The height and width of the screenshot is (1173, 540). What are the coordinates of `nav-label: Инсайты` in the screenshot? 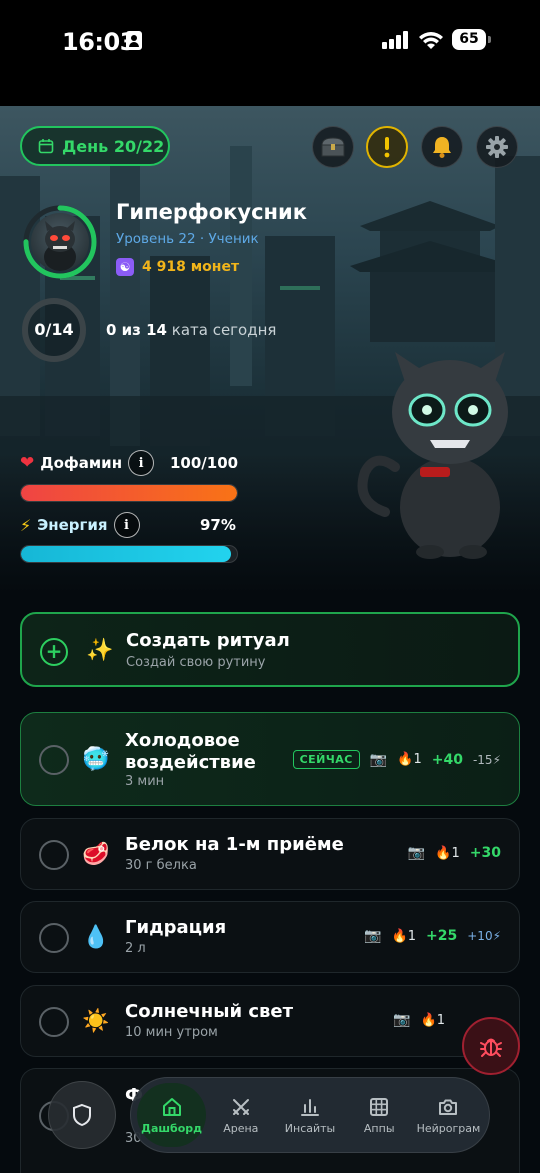 It's located at (310, 1128).